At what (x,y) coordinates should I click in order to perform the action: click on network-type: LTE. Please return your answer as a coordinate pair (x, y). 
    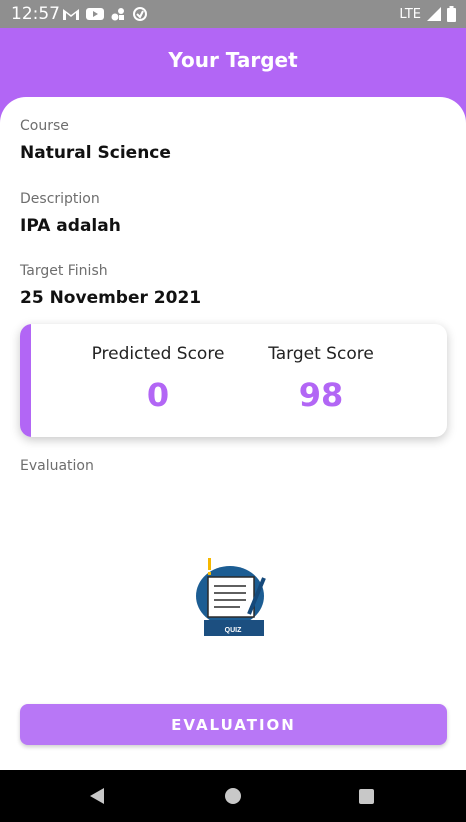
    Looking at the image, I should click on (410, 14).